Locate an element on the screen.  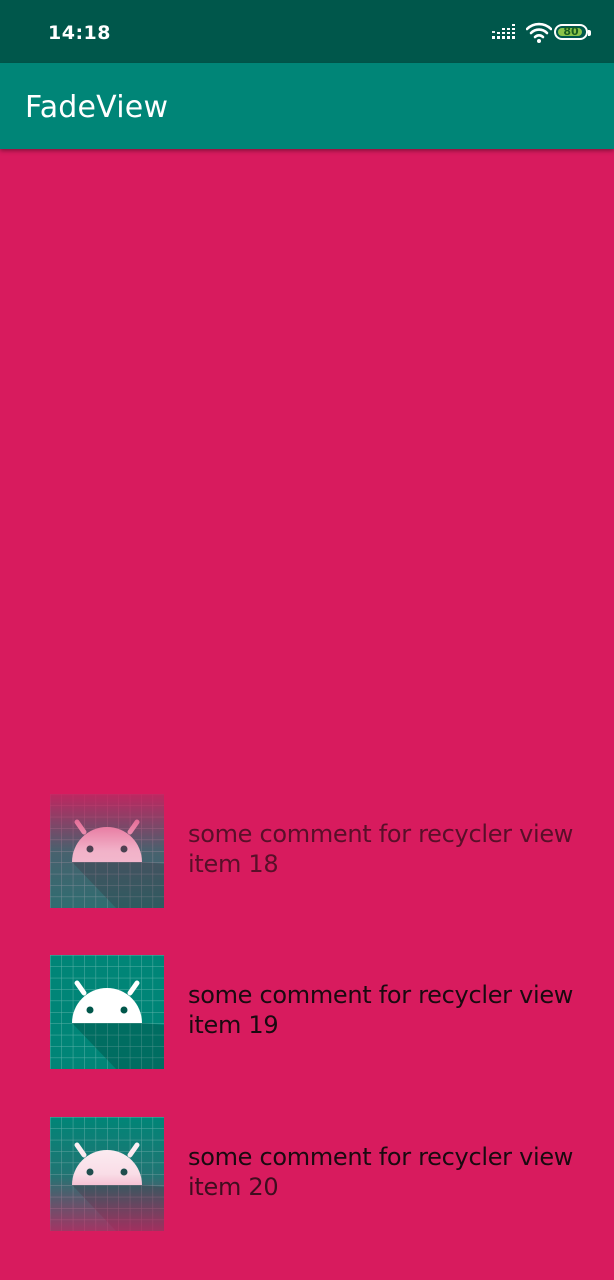
list-item: some comment for recycler view item 20 is located at coordinates (307, 1174).